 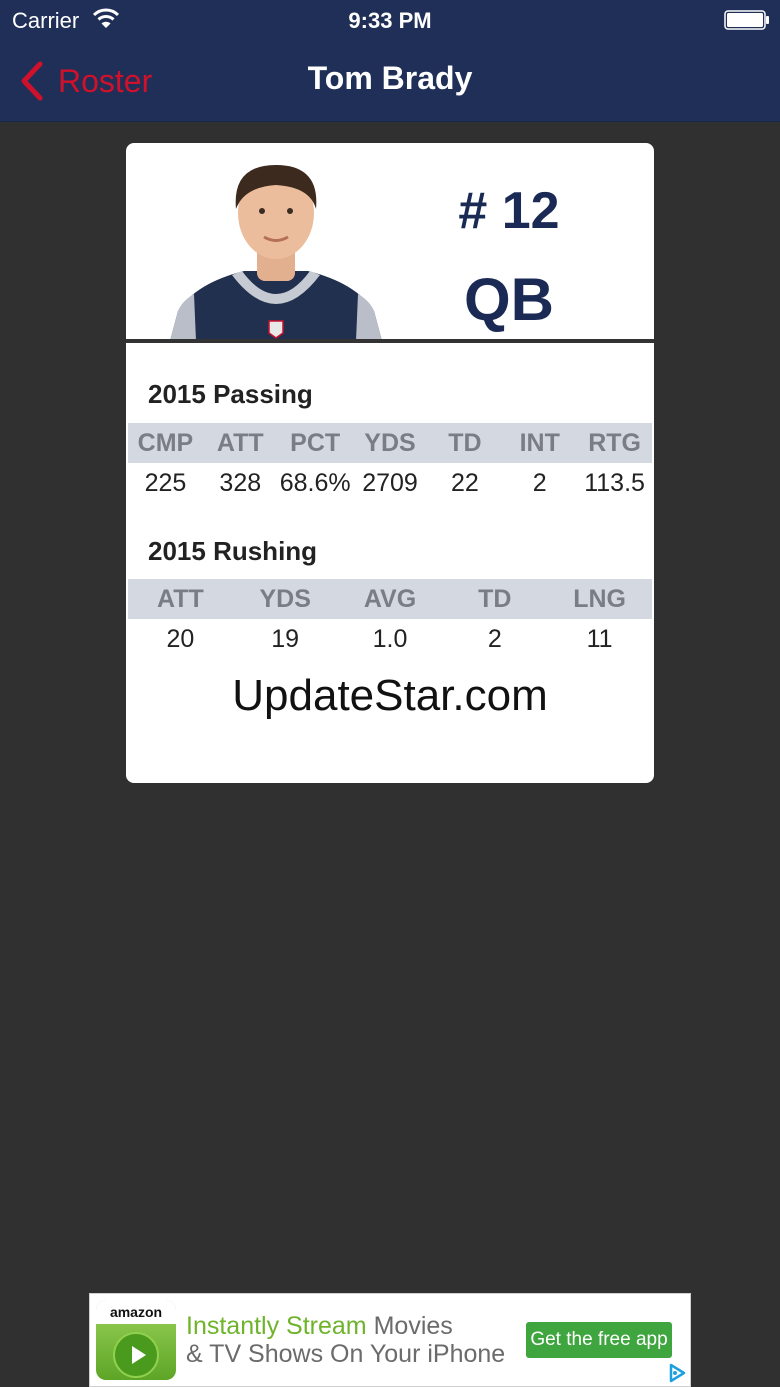 What do you see at coordinates (494, 639) in the screenshot?
I see `rushing-value-td: 2` at bounding box center [494, 639].